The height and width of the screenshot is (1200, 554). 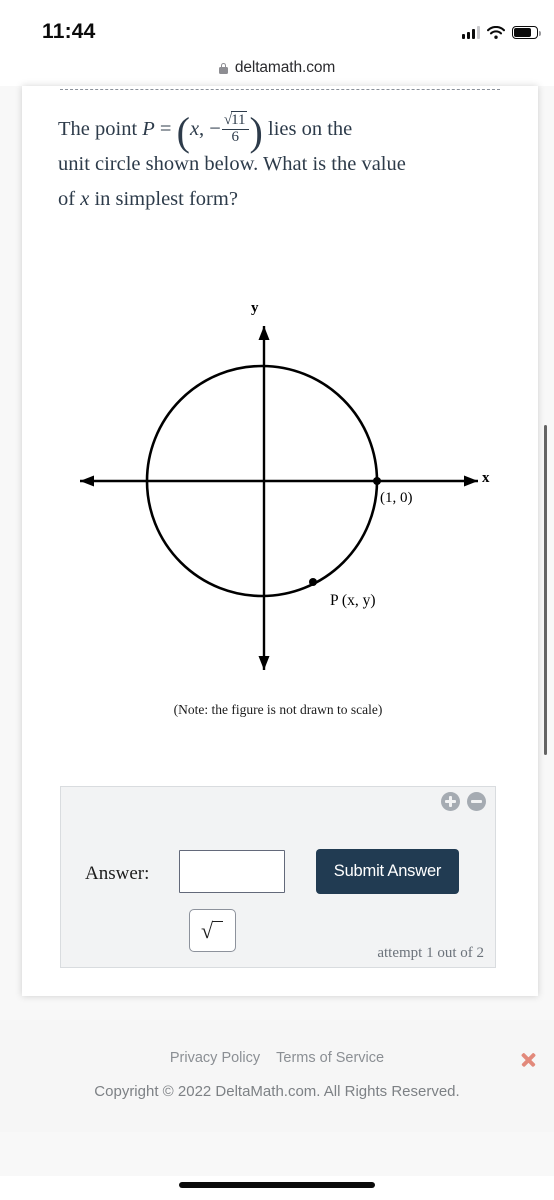 I want to click on fraction-sqrt11-over-6: √11 6, so click(x=235, y=128).